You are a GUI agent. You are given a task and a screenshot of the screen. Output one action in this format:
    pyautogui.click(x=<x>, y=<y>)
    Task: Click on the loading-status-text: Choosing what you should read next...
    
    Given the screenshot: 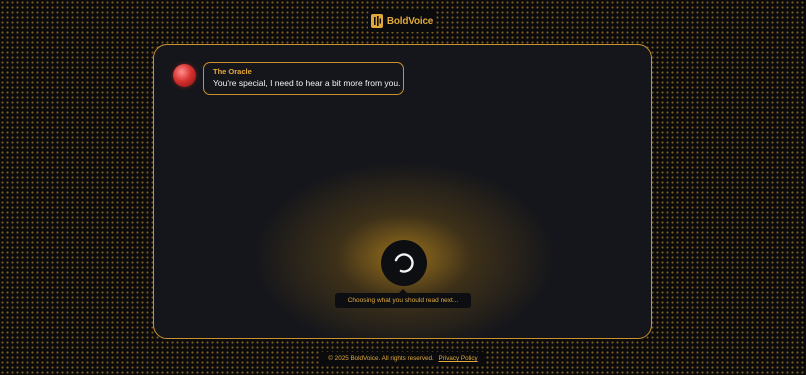 What is the action you would take?
    pyautogui.click(x=403, y=300)
    